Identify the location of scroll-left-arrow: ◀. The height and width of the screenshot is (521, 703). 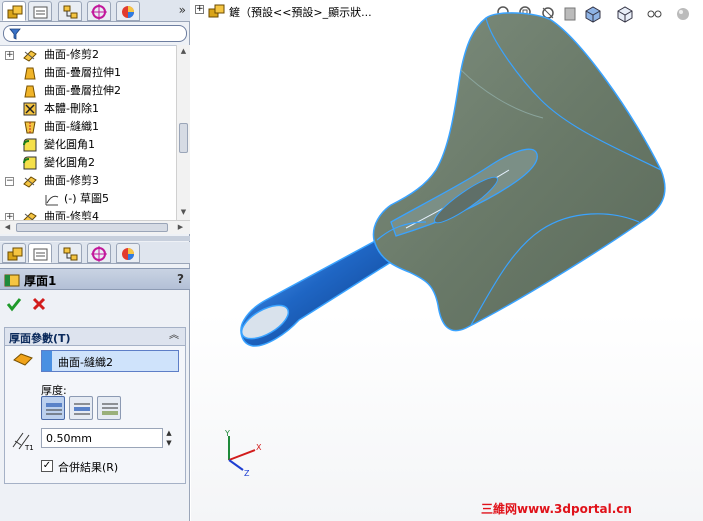
(7, 227).